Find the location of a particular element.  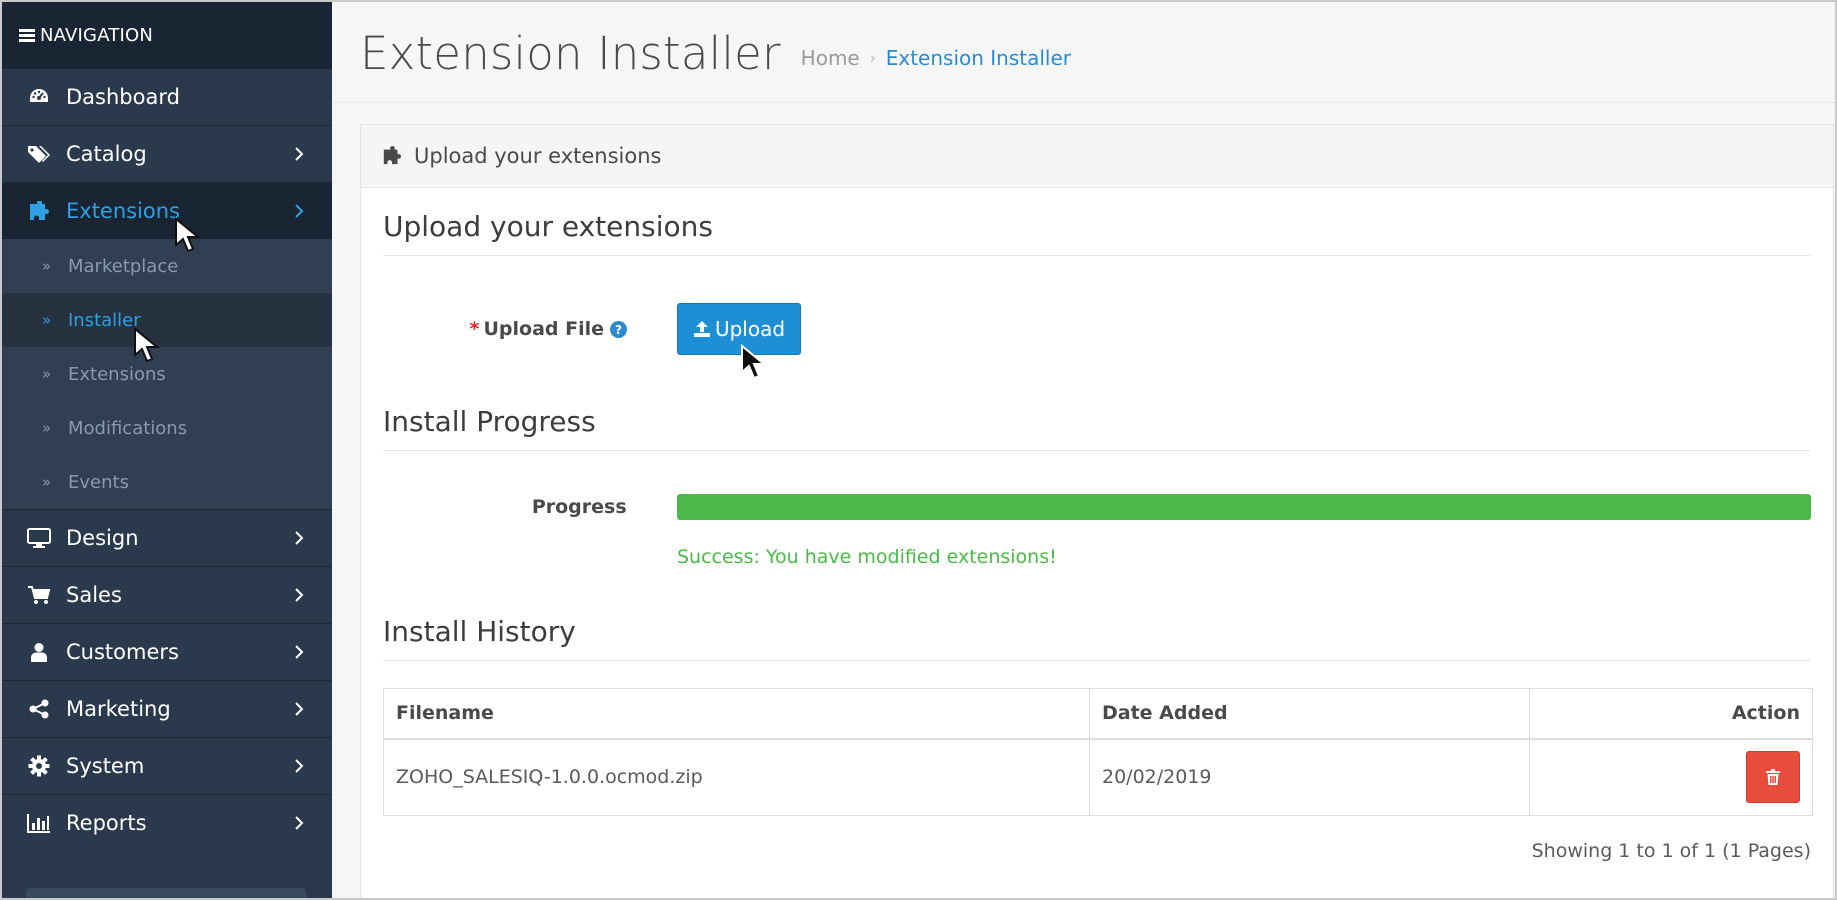

sidebar-item-label: Dashboard is located at coordinates (123, 97).